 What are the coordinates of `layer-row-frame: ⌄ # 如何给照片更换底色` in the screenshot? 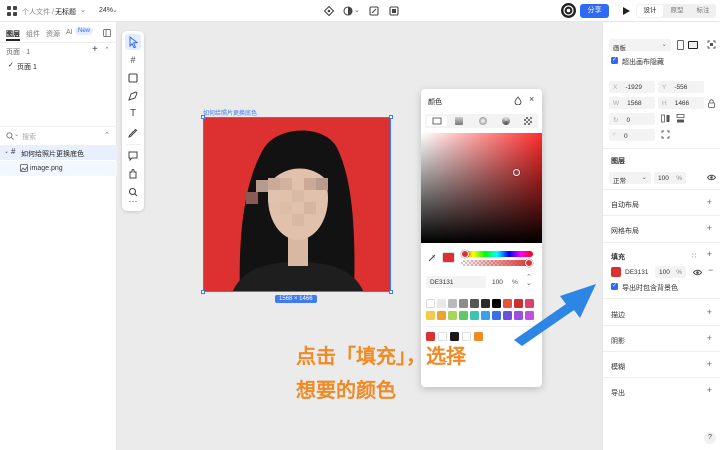 It's located at (58, 152).